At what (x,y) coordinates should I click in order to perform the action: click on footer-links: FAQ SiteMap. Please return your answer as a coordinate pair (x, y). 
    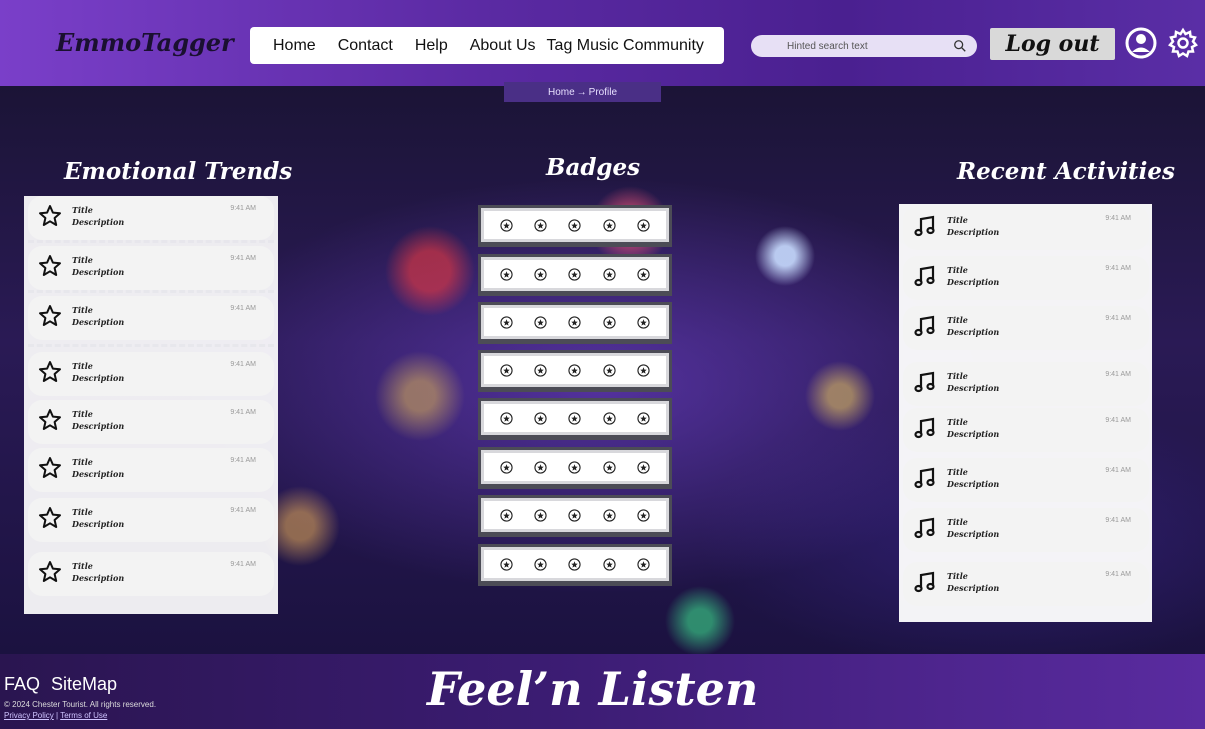
    Looking at the image, I should click on (63, 684).